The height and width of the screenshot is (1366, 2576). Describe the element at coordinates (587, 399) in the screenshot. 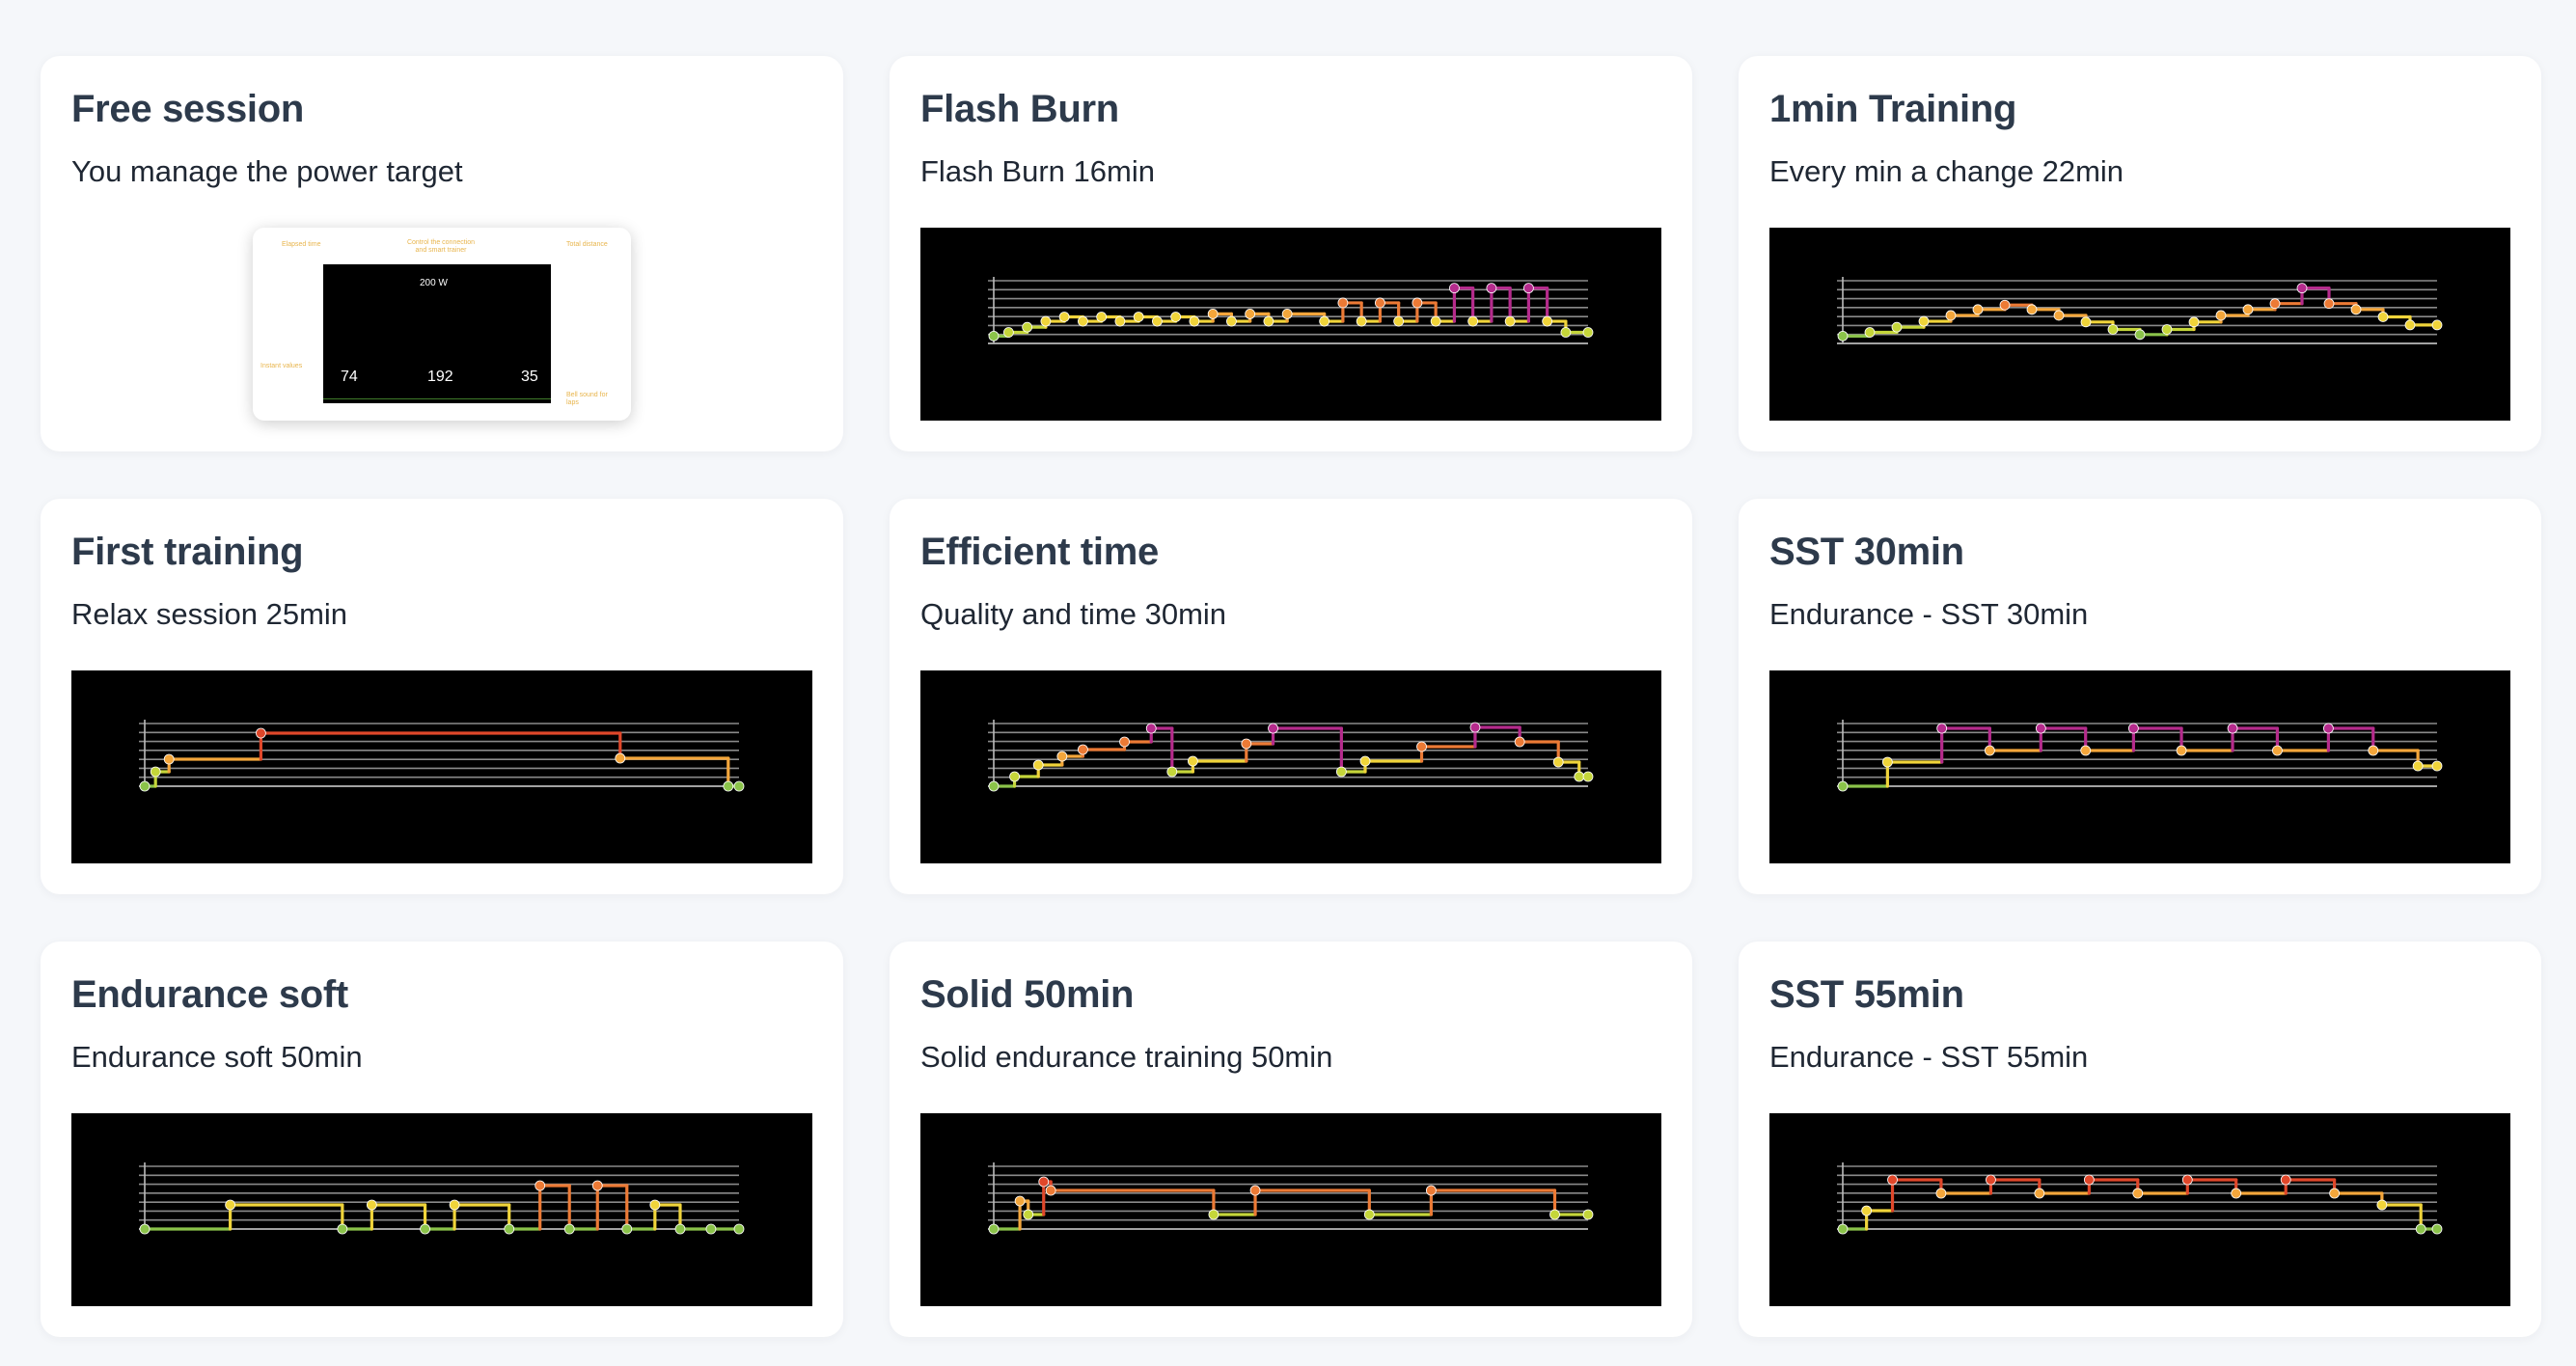

I see `preview-callout: Bell sound for laps` at that location.